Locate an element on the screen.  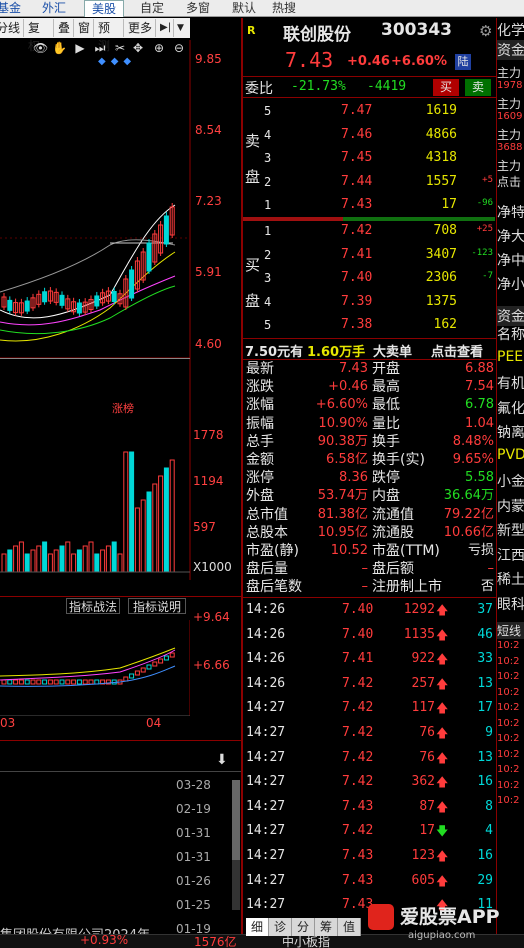
indicator-strategy-button: 指标战法 is located at coordinates (93, 606).